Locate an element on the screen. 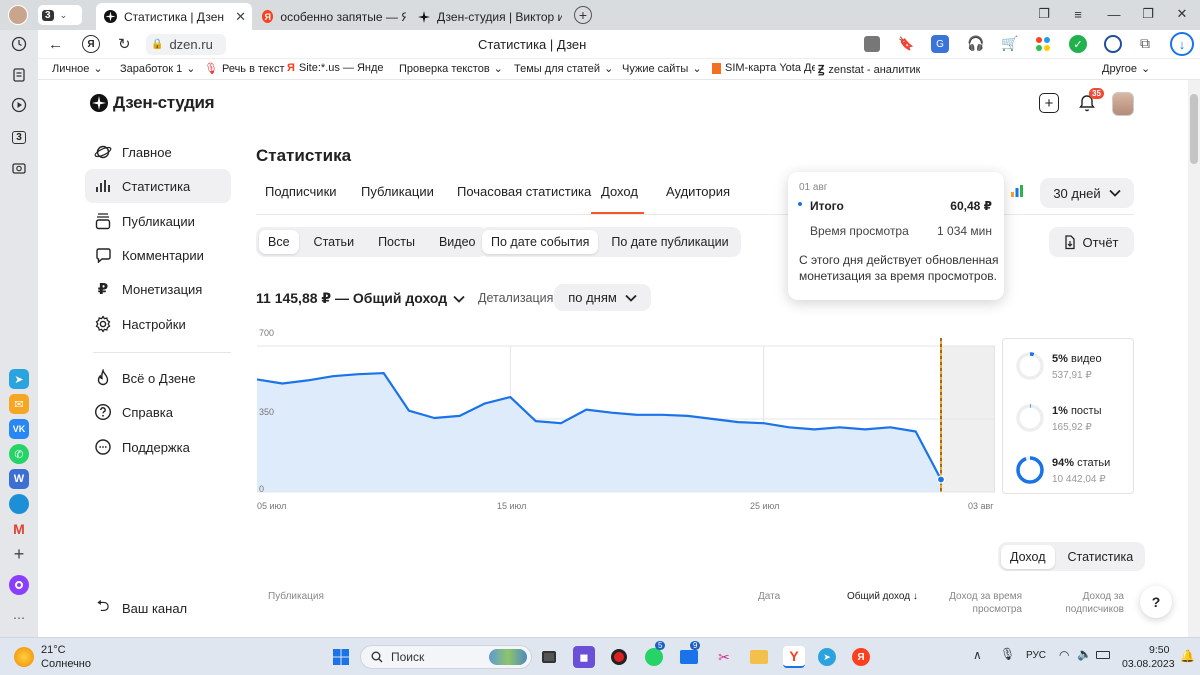 This screenshot has height=675, width=1200. collections-icon is located at coordinates (19, 75).